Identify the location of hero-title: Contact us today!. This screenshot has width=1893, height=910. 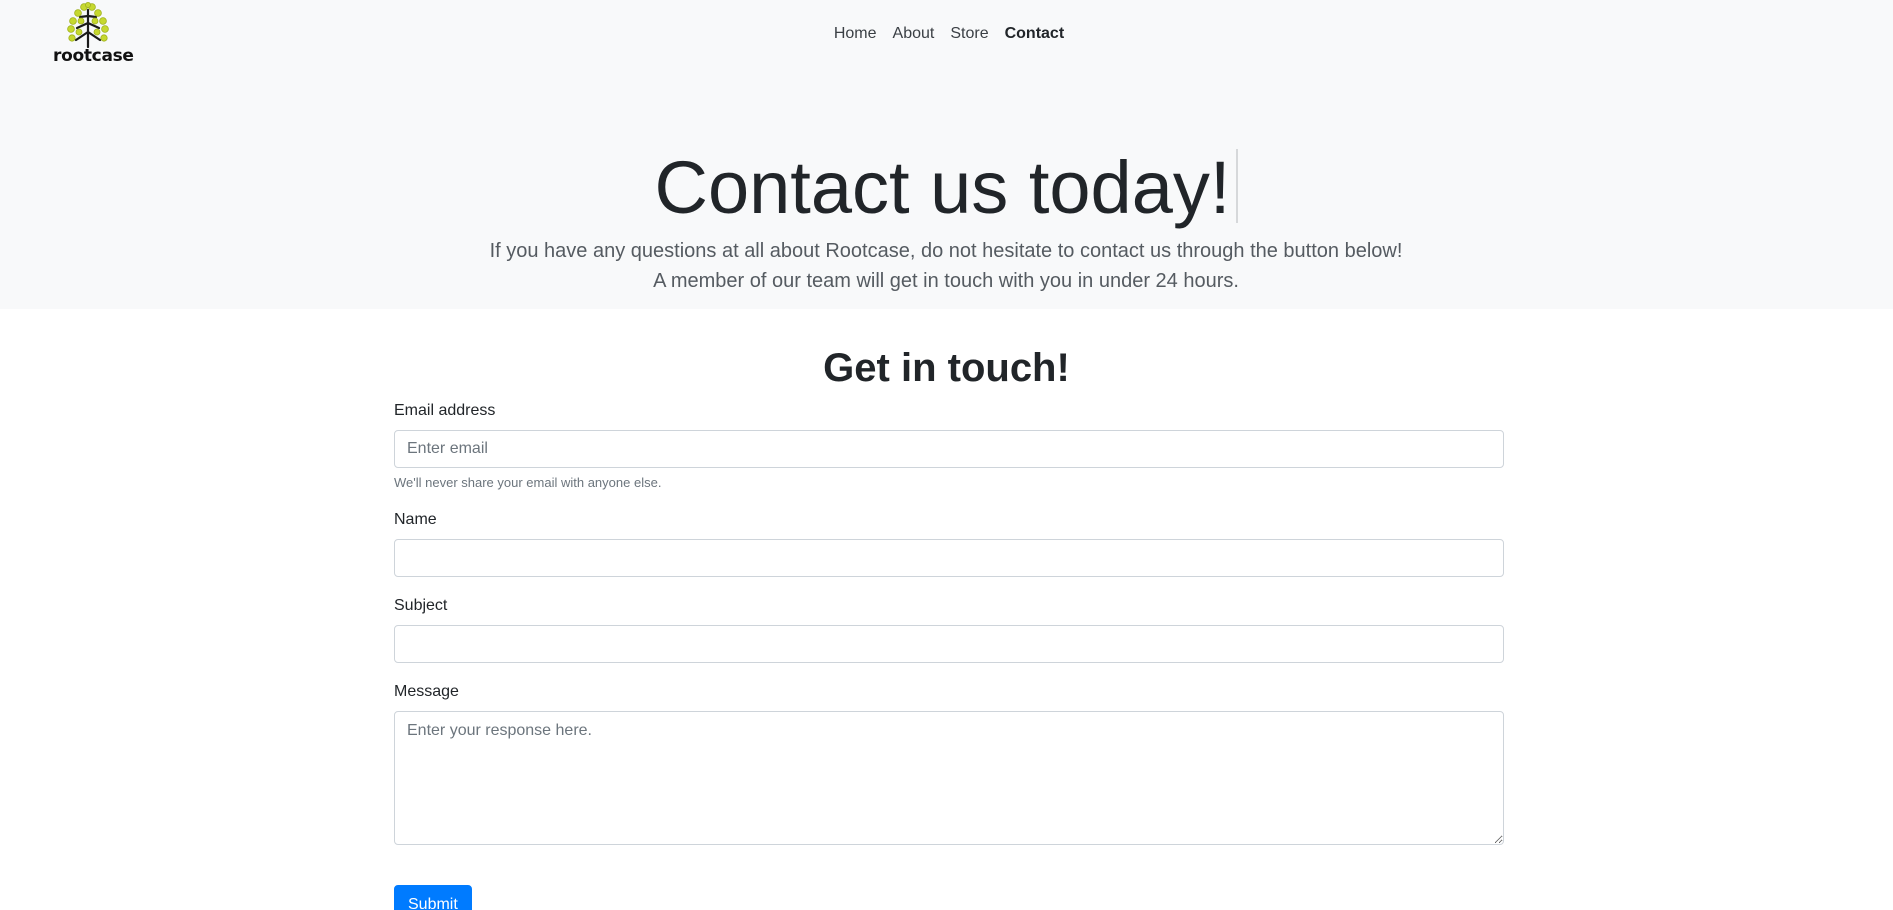
(946, 188).